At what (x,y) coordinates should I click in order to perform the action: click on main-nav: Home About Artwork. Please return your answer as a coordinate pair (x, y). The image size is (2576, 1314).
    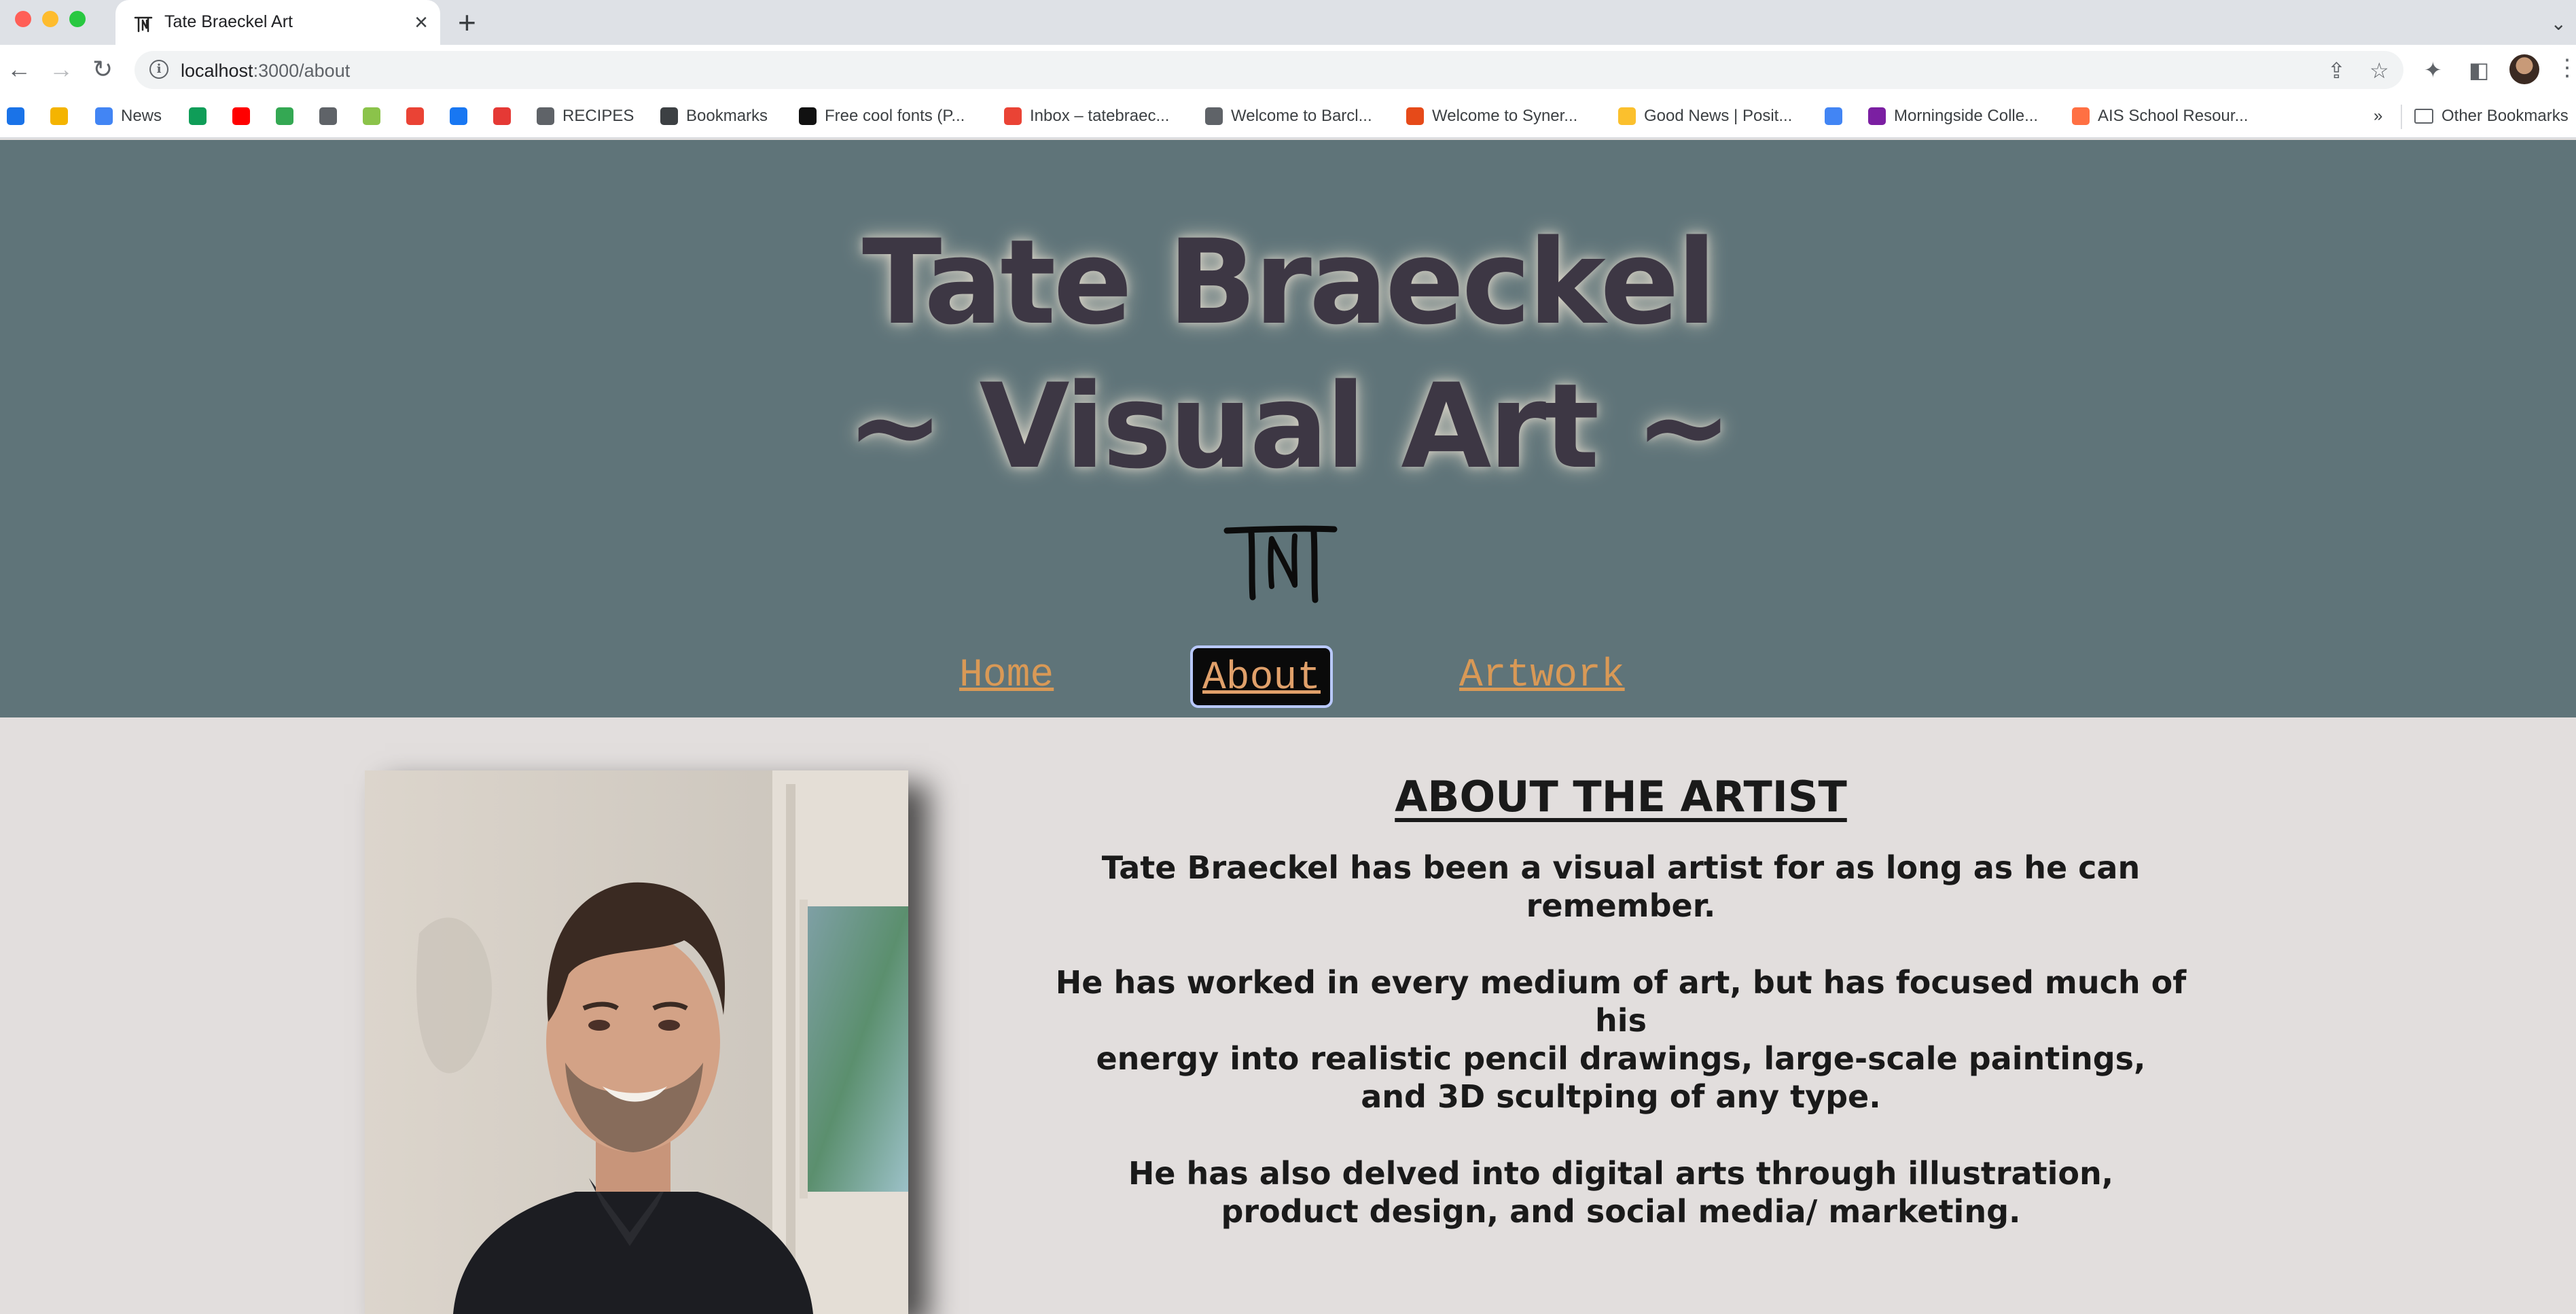
    Looking at the image, I should click on (1288, 677).